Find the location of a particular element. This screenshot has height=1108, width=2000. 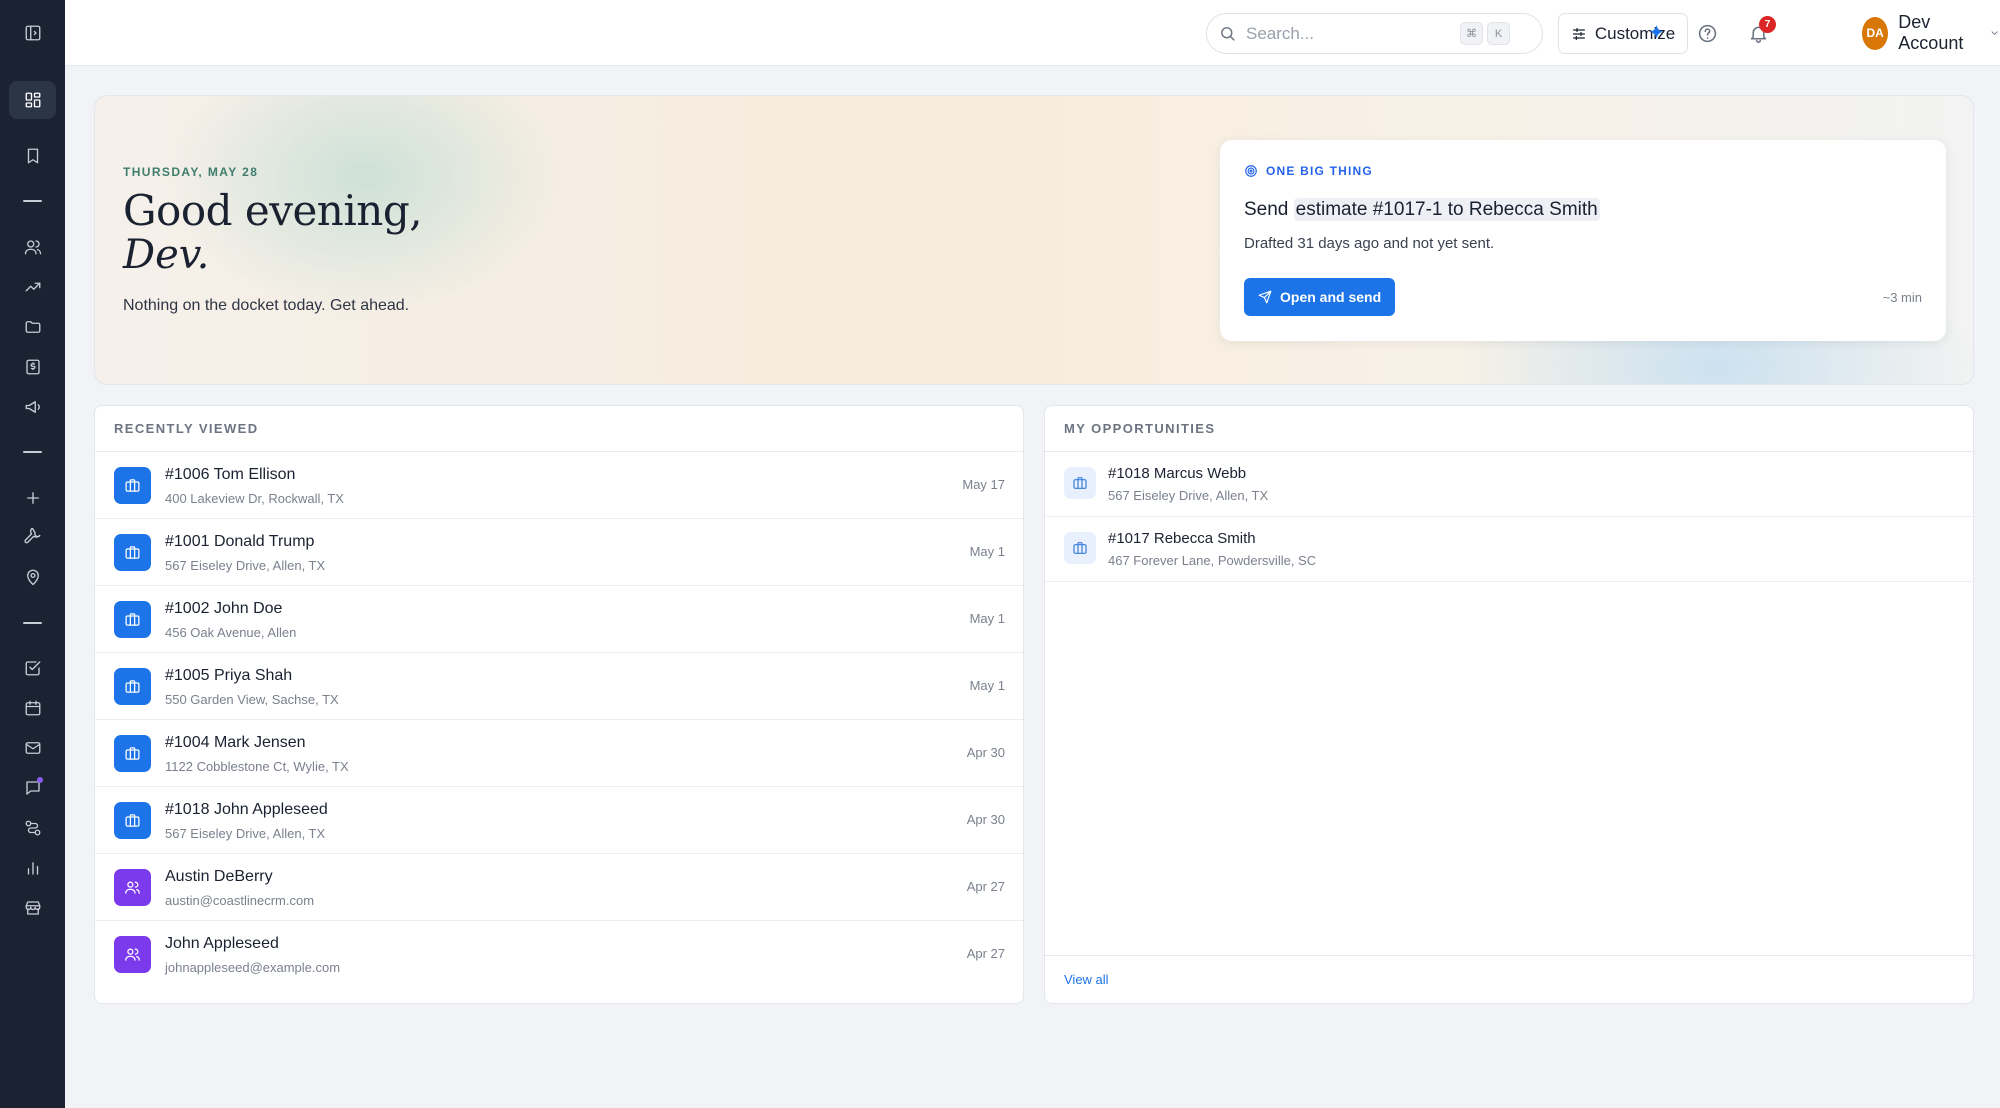

search-icon is located at coordinates (1228, 34).